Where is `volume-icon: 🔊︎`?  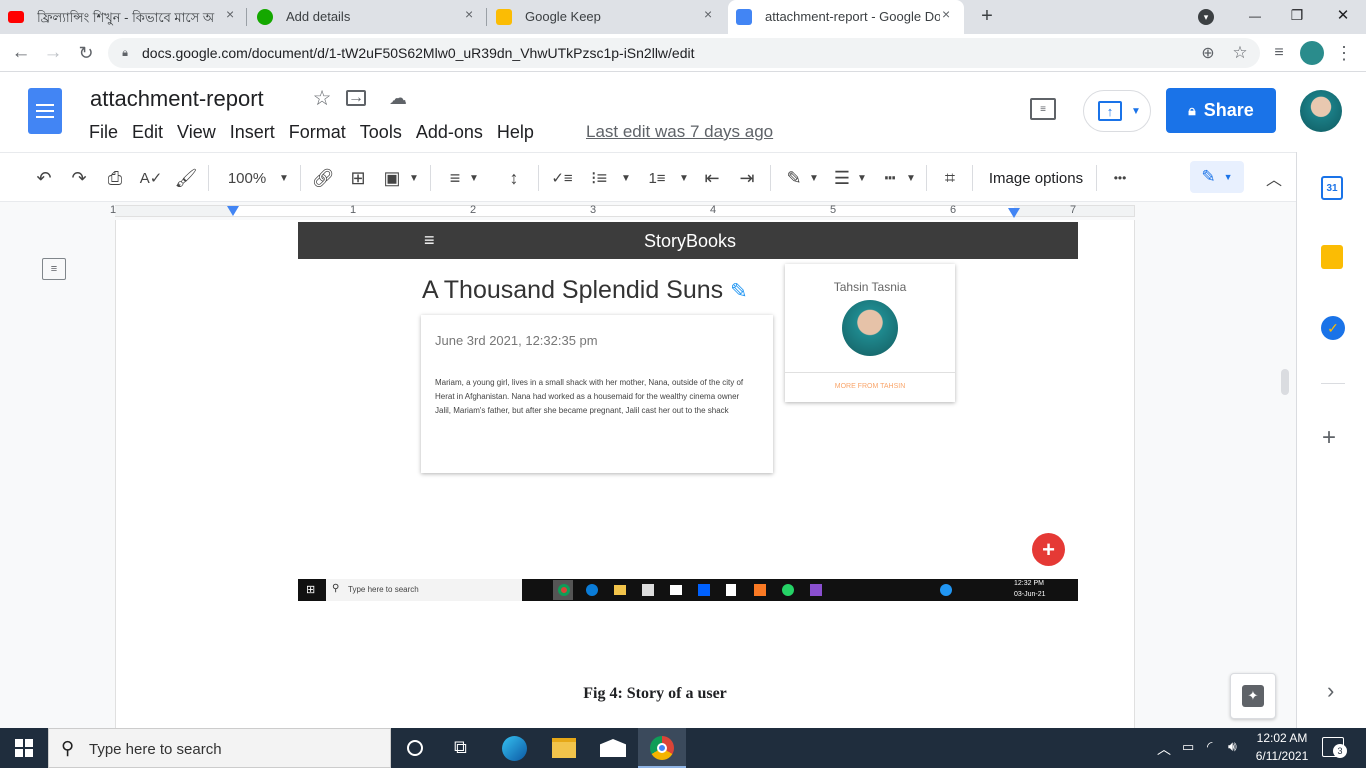
volume-icon: 🔊︎ is located at coordinates (1232, 746).